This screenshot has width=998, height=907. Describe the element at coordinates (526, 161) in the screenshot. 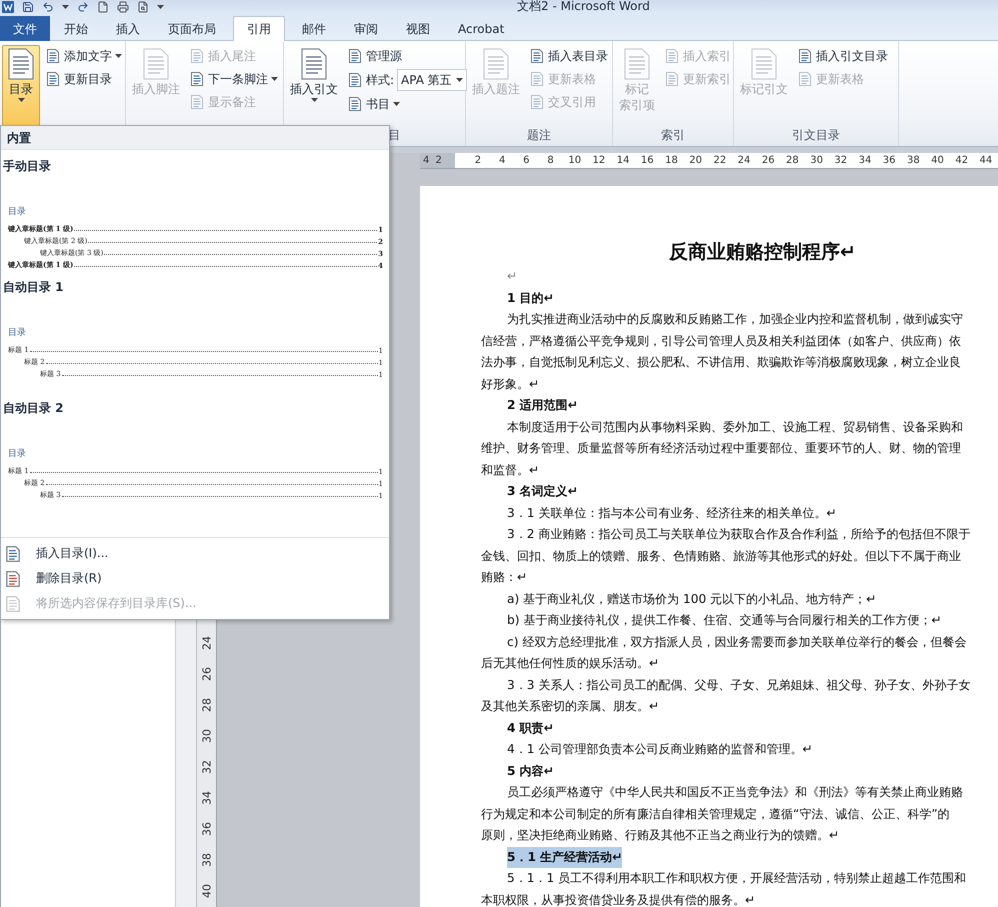

I see `ruler-number: 6` at that location.